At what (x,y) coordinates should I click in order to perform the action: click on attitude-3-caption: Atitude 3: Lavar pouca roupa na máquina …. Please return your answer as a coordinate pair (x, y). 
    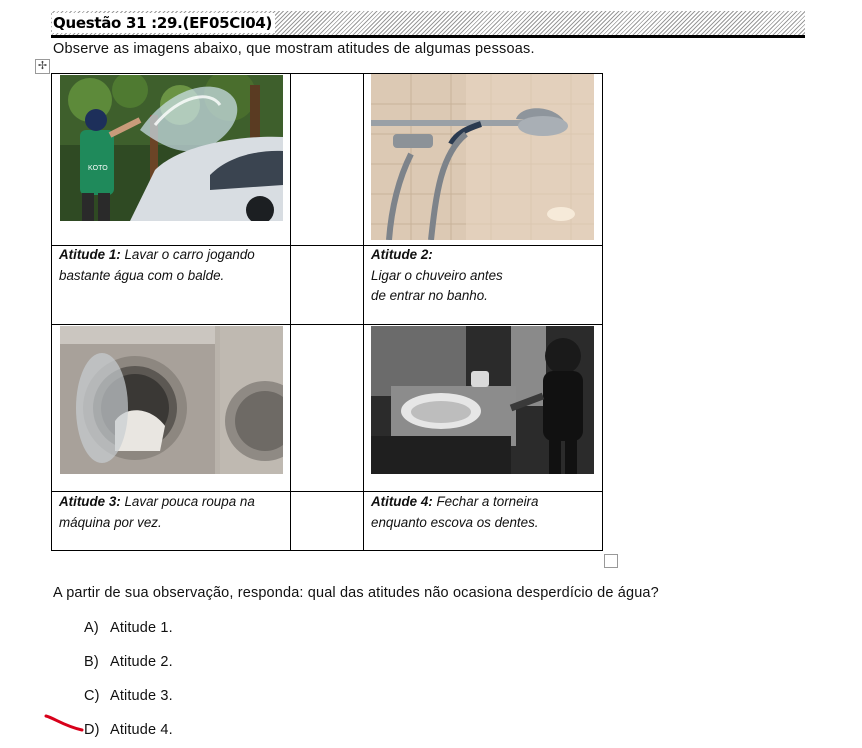
    Looking at the image, I should click on (157, 512).